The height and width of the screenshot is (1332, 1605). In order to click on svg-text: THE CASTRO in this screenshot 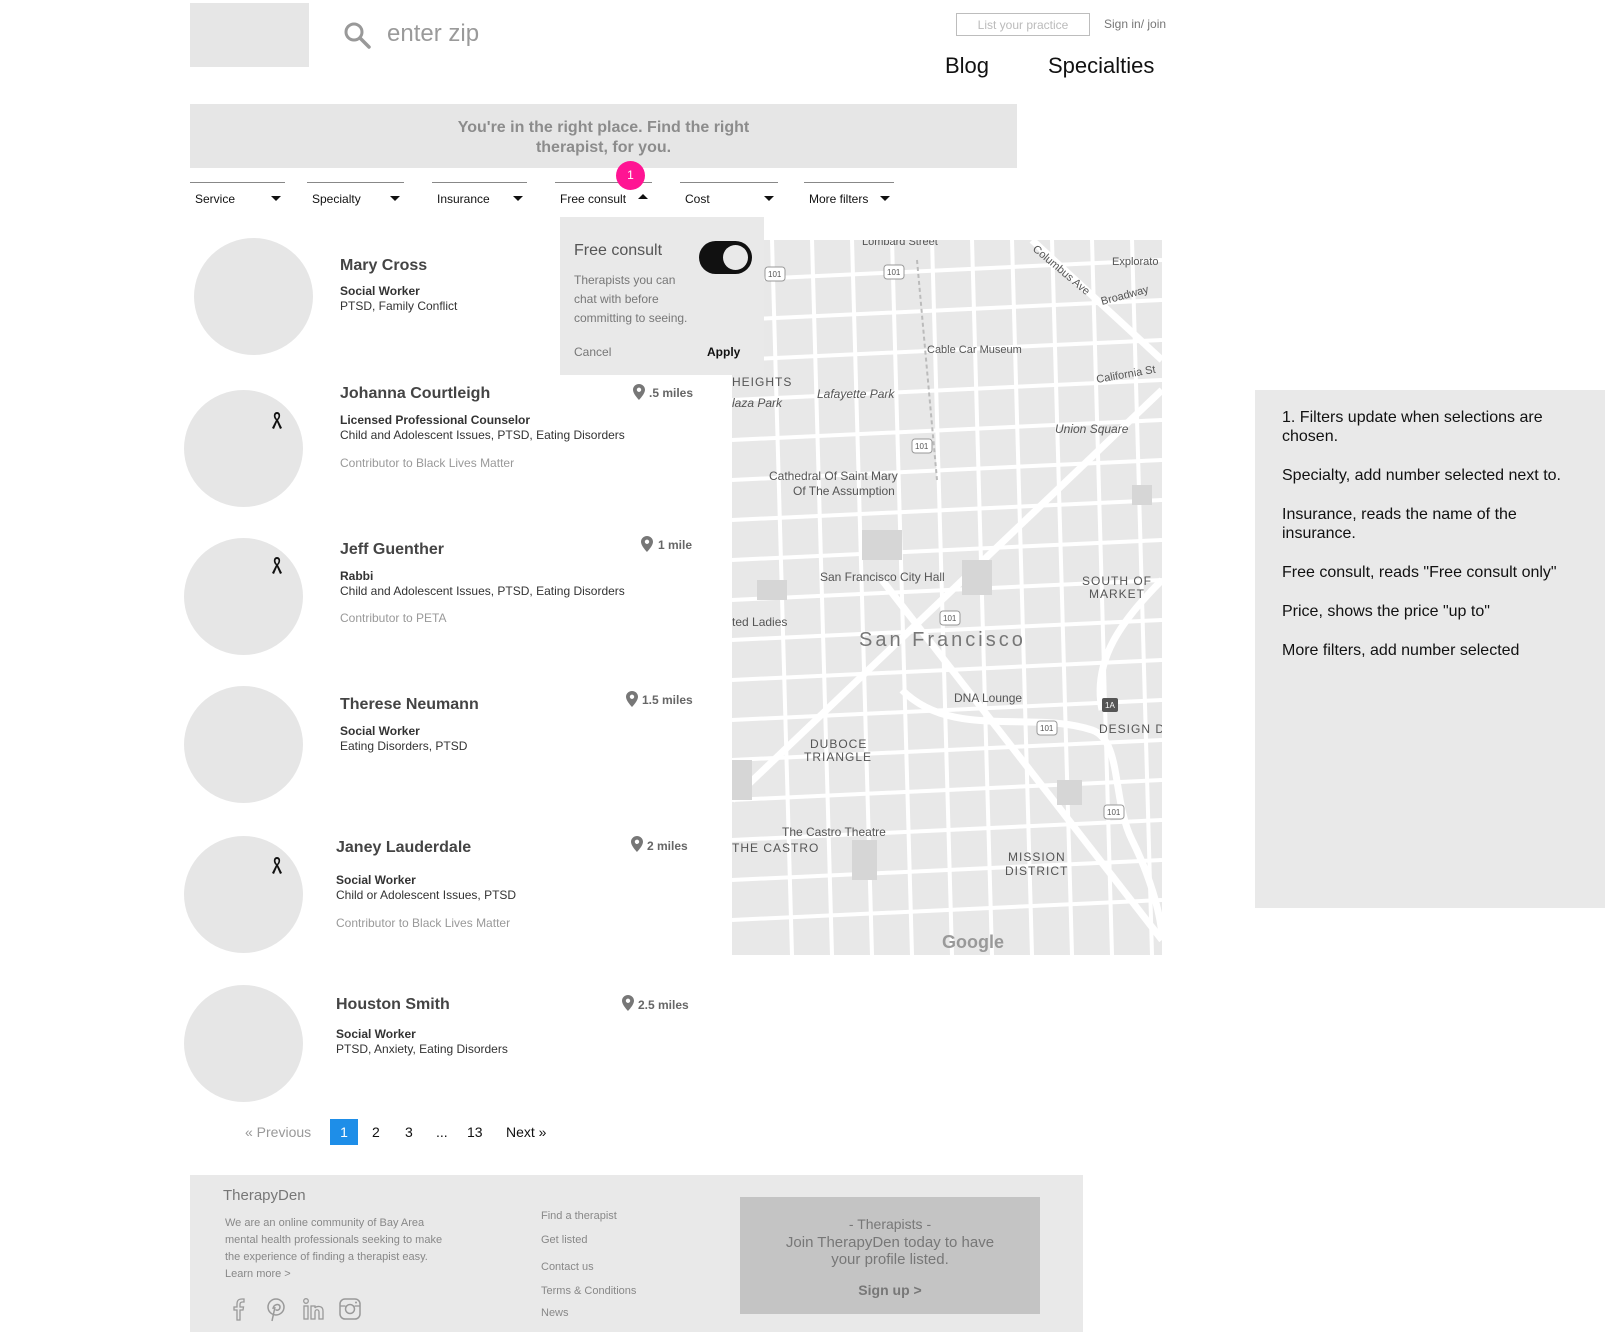, I will do `click(775, 848)`.